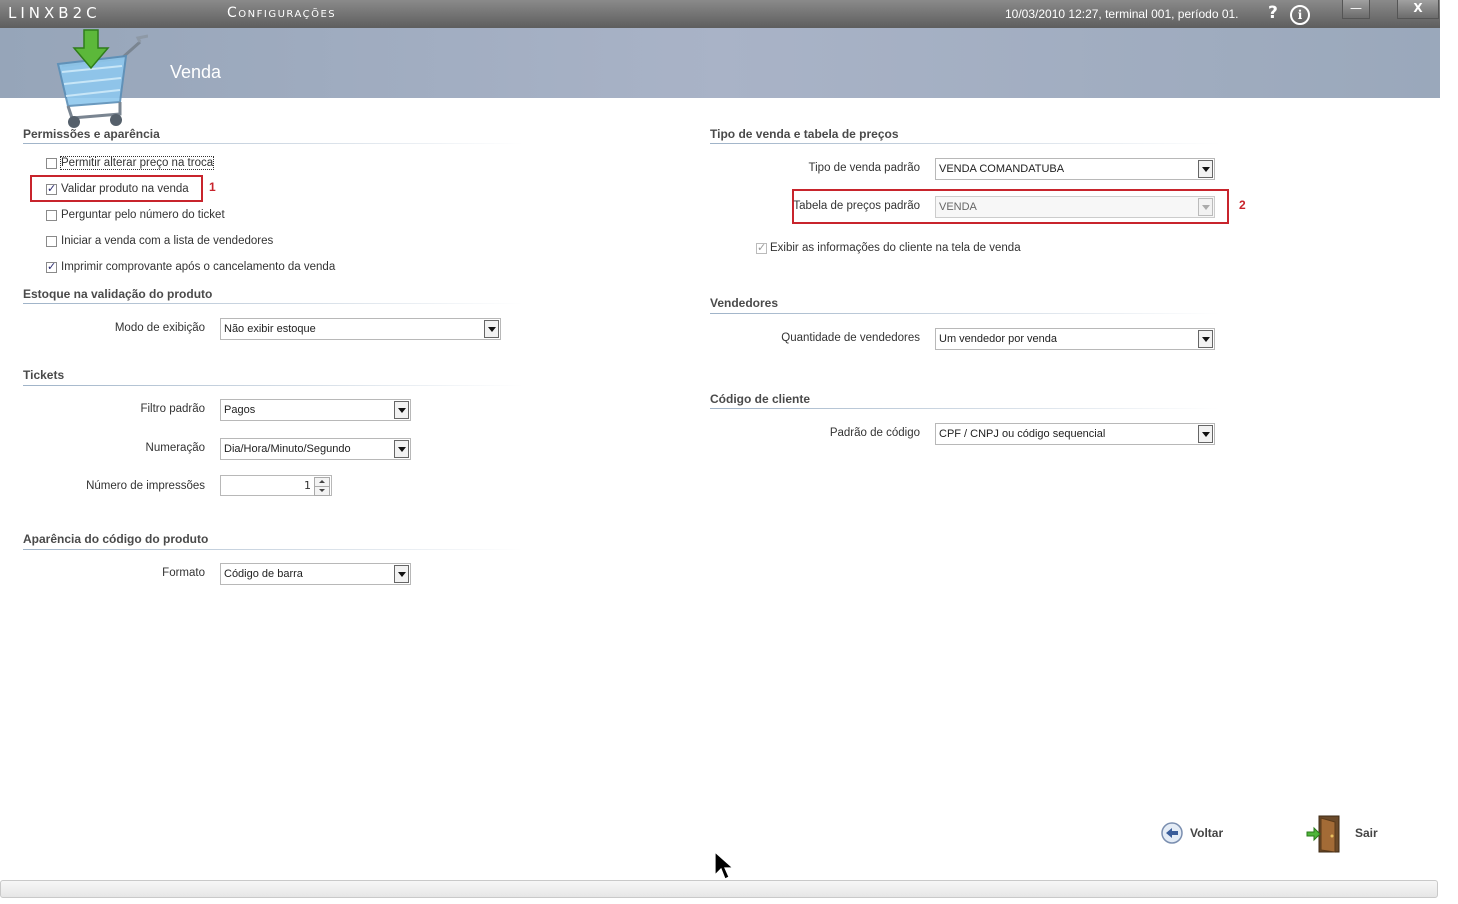  What do you see at coordinates (183, 573) in the screenshot?
I see `formato-label: Formato` at bounding box center [183, 573].